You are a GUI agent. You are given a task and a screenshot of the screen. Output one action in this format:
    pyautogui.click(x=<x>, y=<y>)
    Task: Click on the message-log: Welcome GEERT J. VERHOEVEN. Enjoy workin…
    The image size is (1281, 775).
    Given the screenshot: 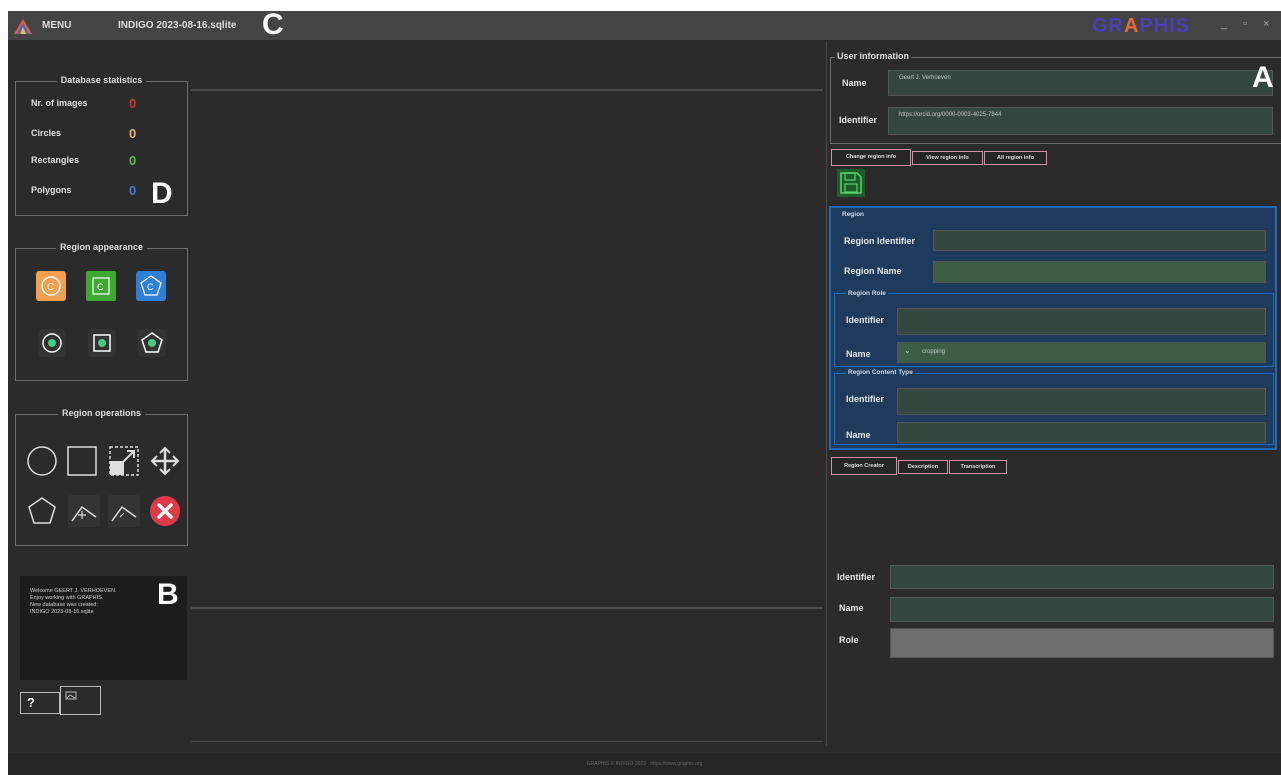 What is the action you would take?
    pyautogui.click(x=103, y=628)
    